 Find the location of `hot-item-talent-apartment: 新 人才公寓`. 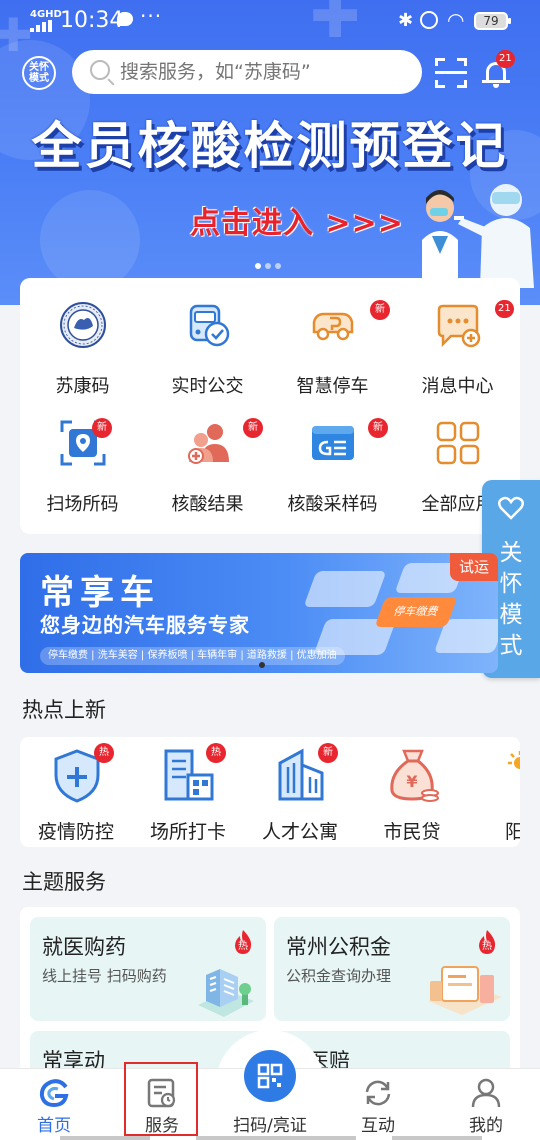

hot-item-talent-apartment: 新 人才公寓 is located at coordinates (300, 792).